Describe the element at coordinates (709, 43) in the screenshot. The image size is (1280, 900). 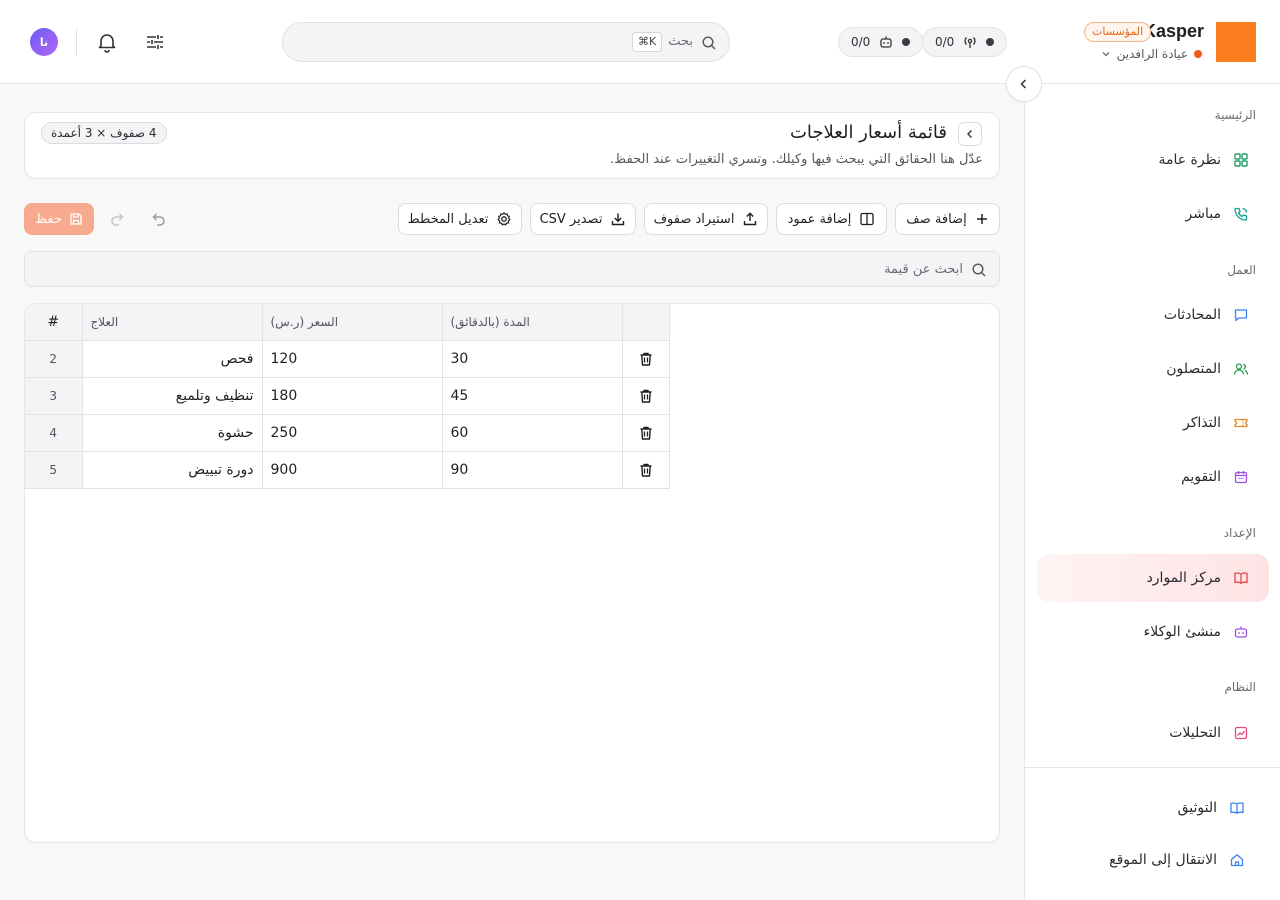
I see `search-icon` at that location.